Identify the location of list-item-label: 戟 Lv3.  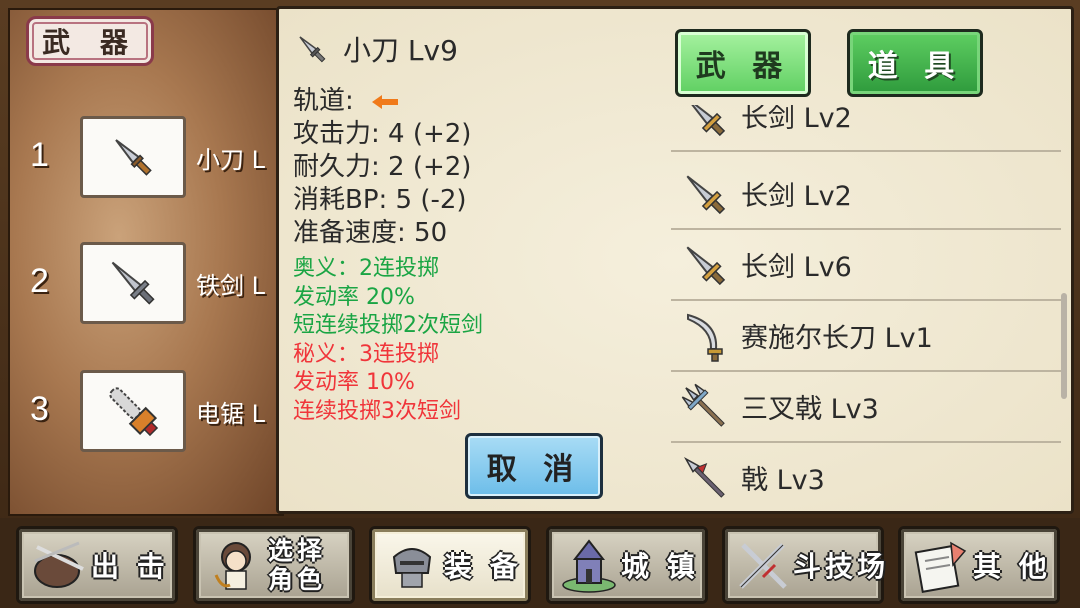
(783, 480).